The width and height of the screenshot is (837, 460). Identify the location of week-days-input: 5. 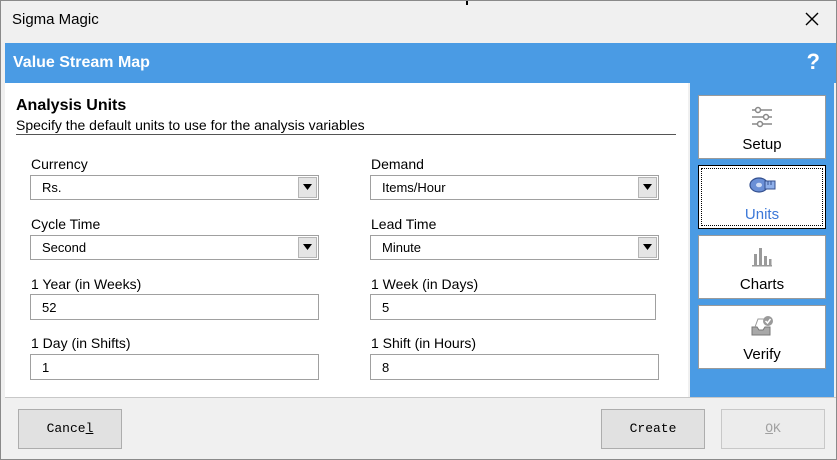
(513, 307).